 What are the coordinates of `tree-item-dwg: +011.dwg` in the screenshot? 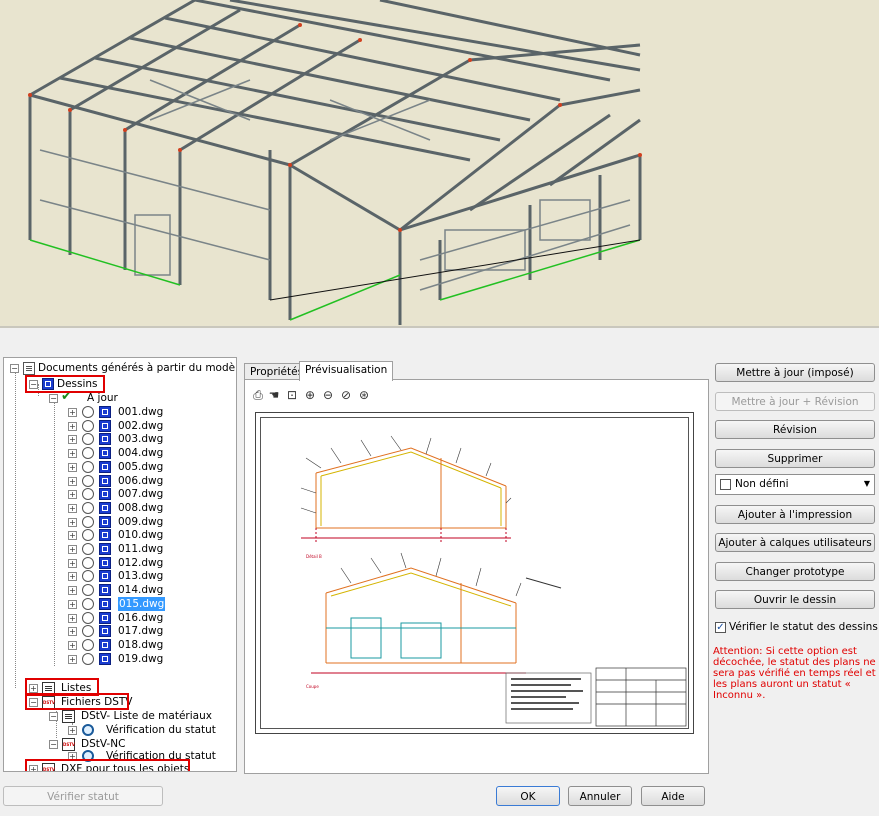 It's located at (123, 549).